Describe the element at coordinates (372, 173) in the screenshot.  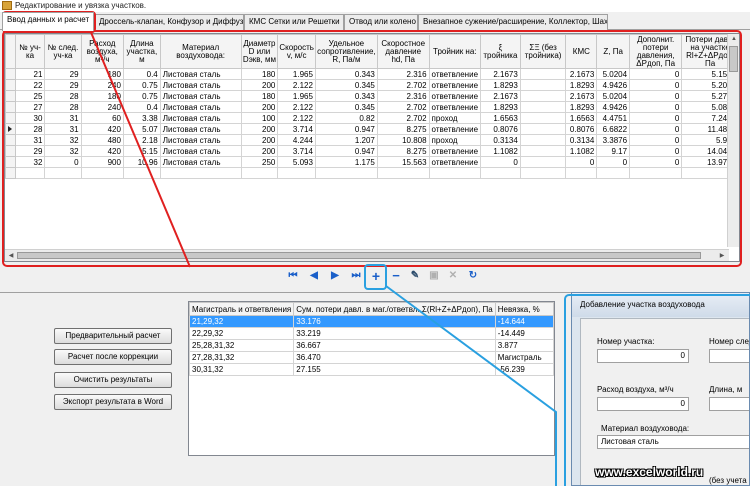
I see `new-row` at that location.